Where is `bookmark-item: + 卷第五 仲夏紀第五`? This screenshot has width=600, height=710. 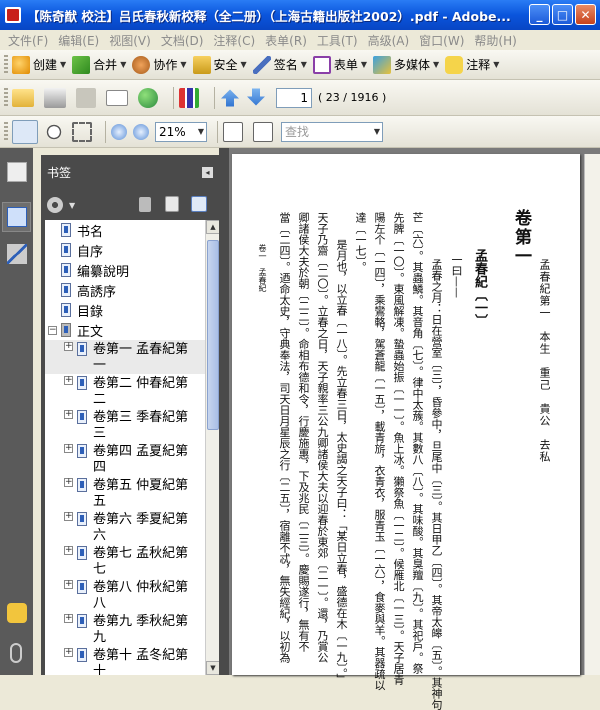 bookmark-item: + 卷第五 仲夏紀第五 is located at coordinates (125, 493).